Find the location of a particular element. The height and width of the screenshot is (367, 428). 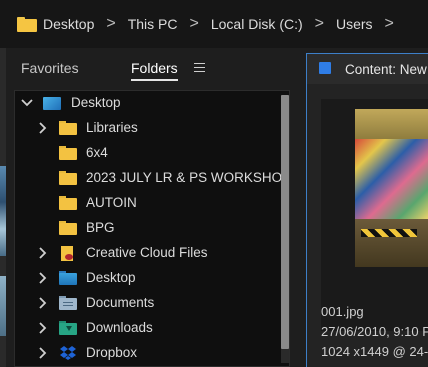

content-panel-icon is located at coordinates (325, 68).